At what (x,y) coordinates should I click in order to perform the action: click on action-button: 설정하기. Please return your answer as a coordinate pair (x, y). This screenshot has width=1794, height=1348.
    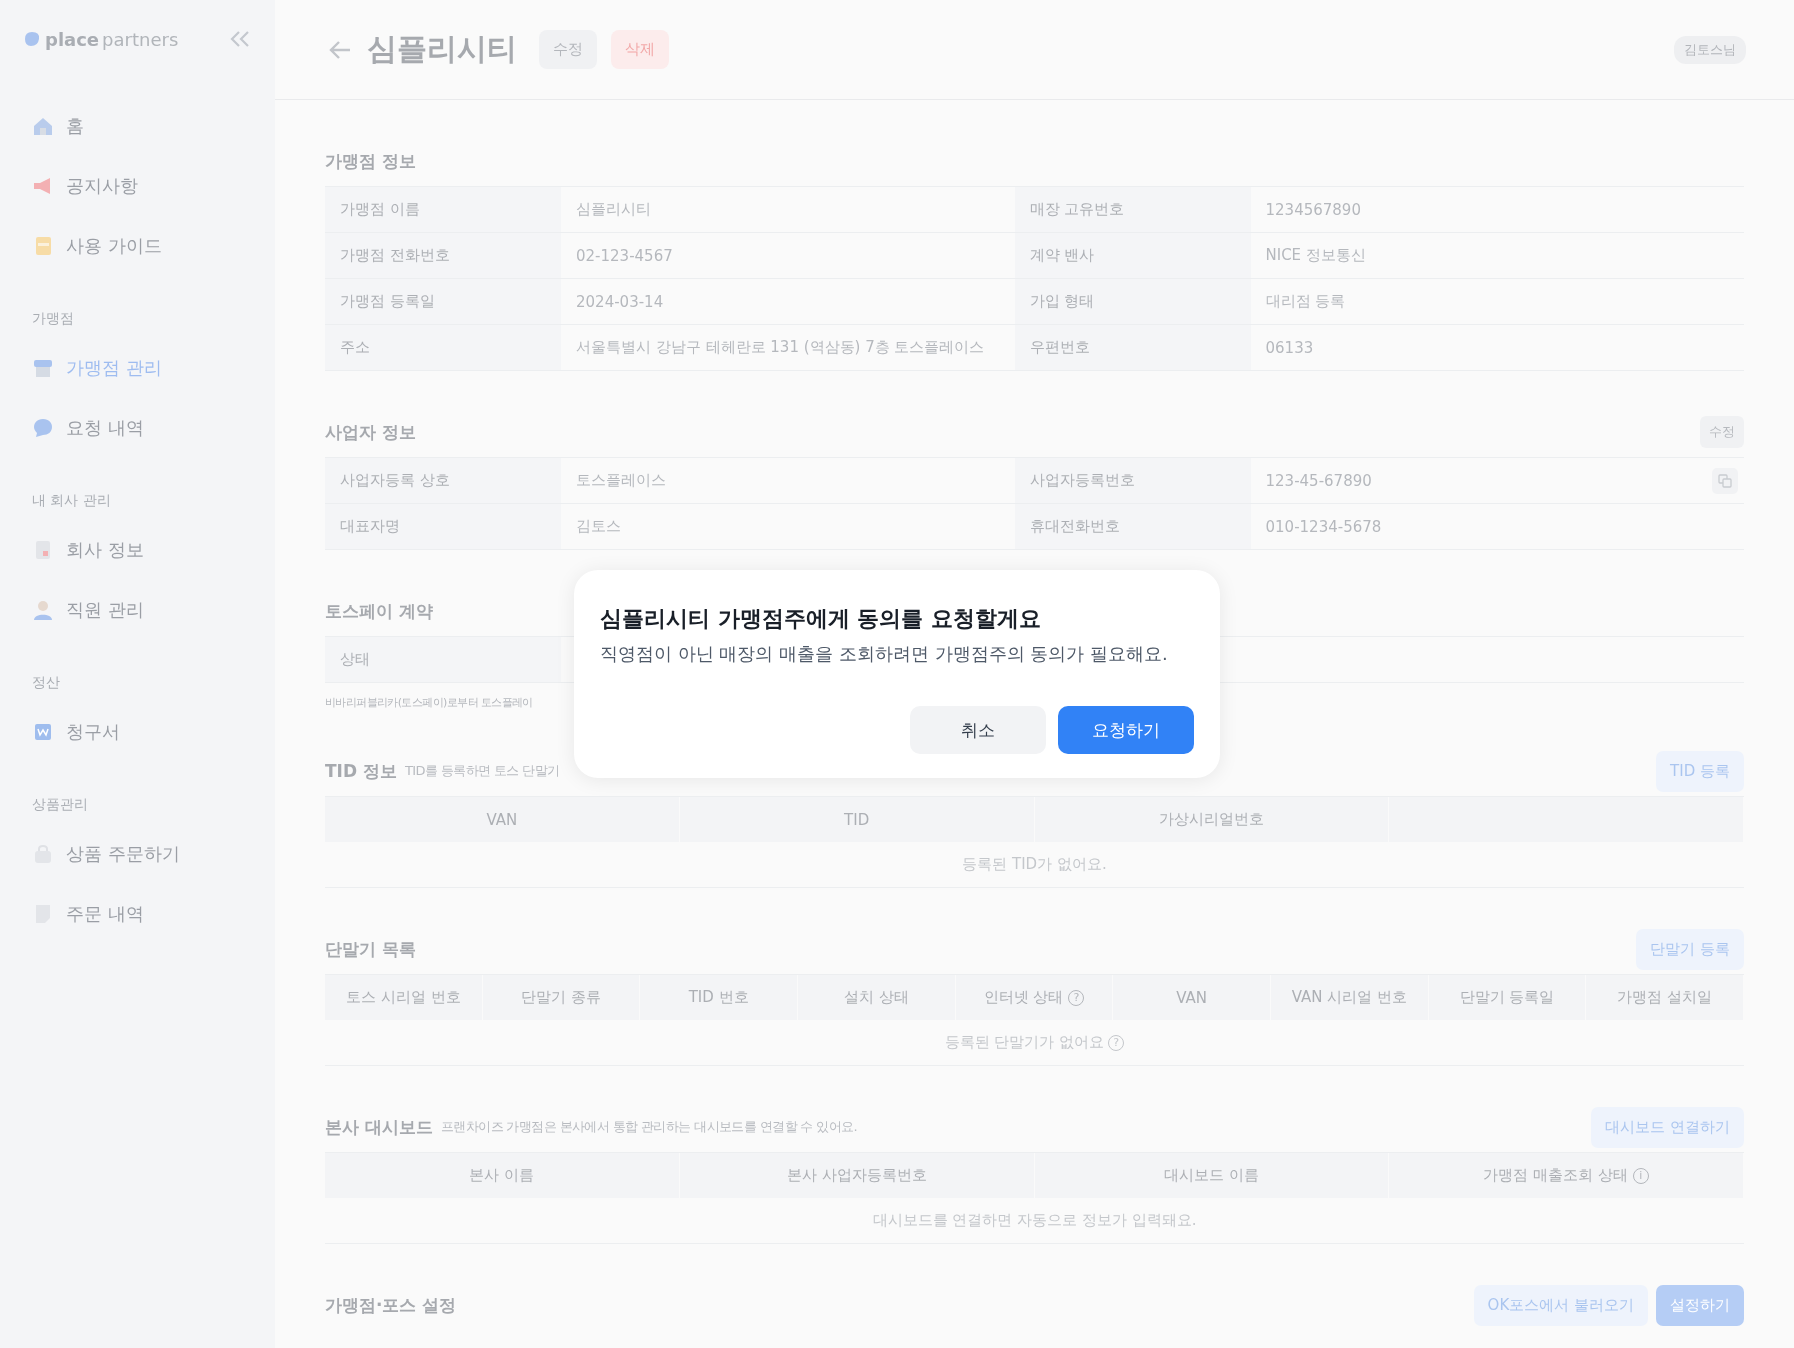
    Looking at the image, I should click on (1700, 1305).